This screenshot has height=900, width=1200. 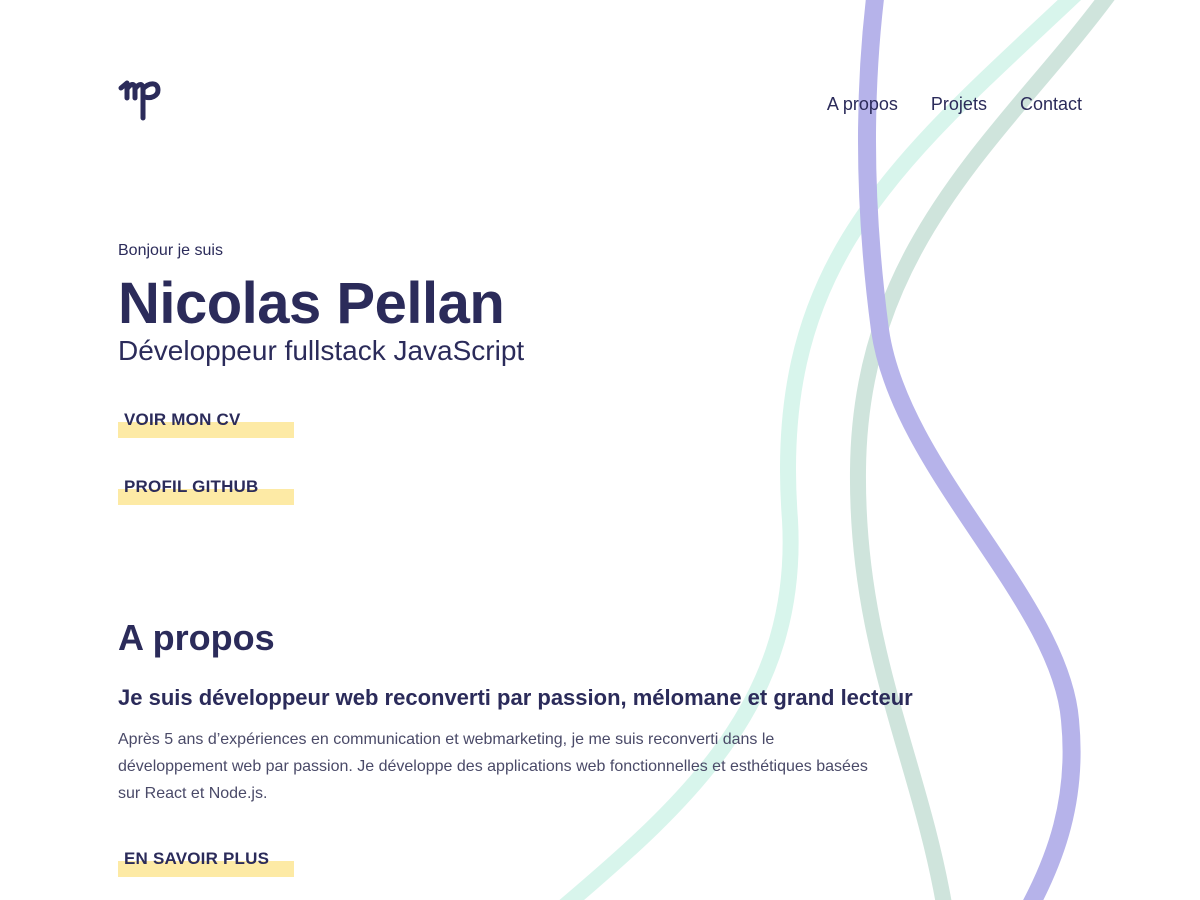 I want to click on nav-item-projets: Projets, so click(x=959, y=104).